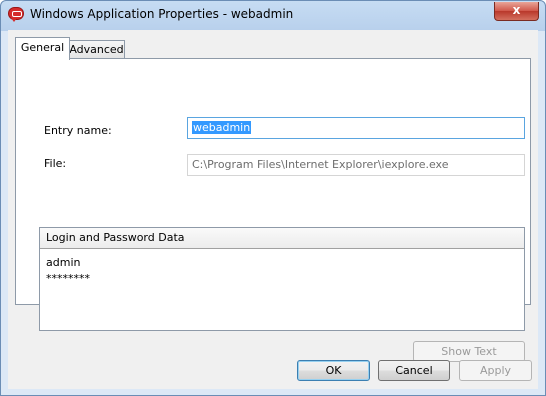 Image resolution: width=546 pixels, height=396 pixels. I want to click on login-password-header: Login and Password Data, so click(282, 238).